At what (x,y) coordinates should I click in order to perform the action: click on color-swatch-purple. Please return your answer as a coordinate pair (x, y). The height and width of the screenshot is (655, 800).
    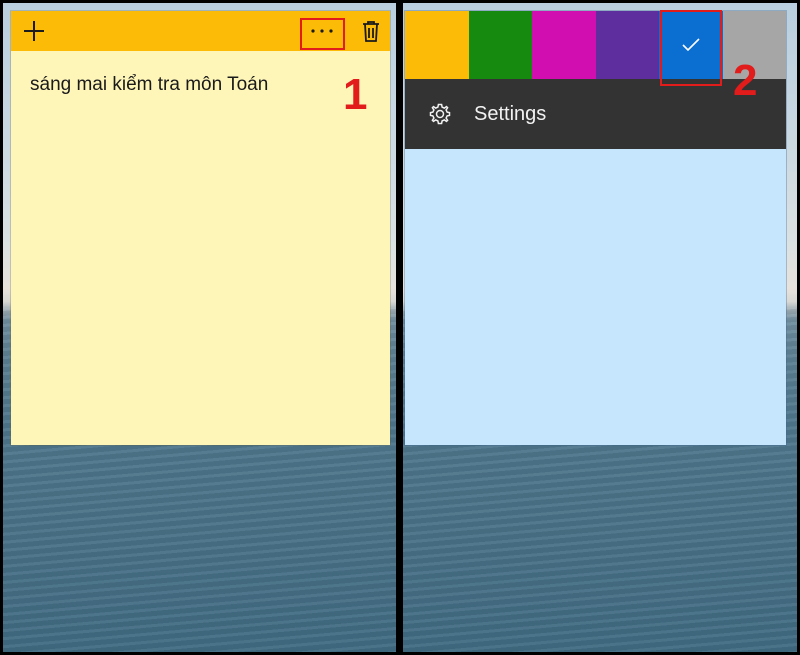
    Looking at the image, I should click on (627, 45).